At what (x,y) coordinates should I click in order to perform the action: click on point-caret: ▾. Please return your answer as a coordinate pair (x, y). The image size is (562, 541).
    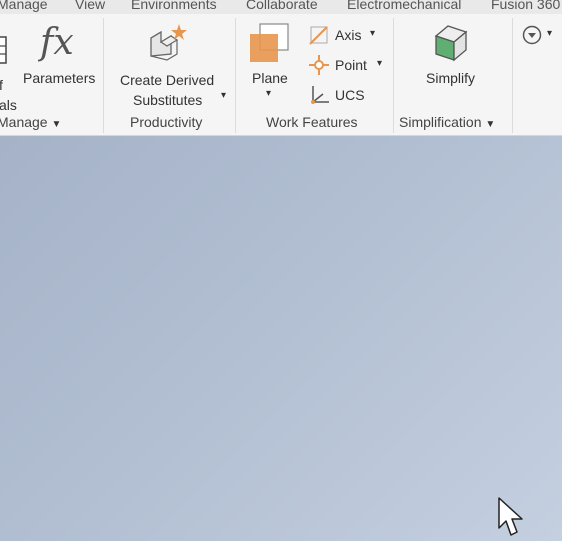
    Looking at the image, I should click on (380, 63).